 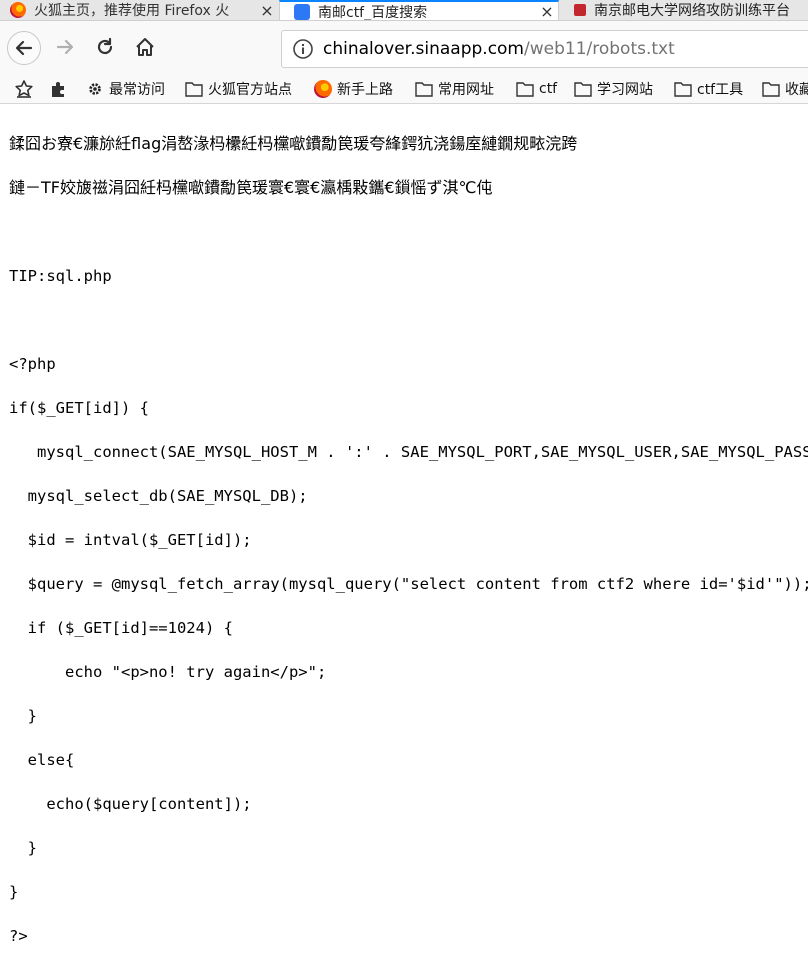 I want to click on bookmark-label: 最常访问, so click(x=137, y=90).